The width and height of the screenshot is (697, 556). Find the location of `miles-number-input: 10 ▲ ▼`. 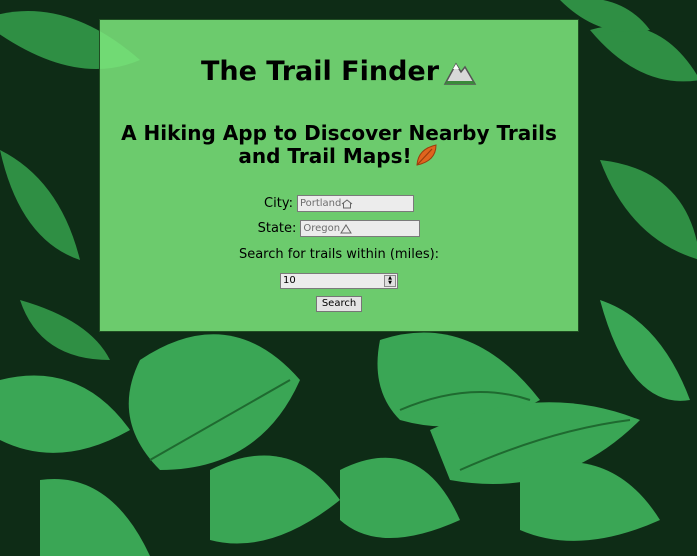

miles-number-input: 10 ▲ ▼ is located at coordinates (339, 280).